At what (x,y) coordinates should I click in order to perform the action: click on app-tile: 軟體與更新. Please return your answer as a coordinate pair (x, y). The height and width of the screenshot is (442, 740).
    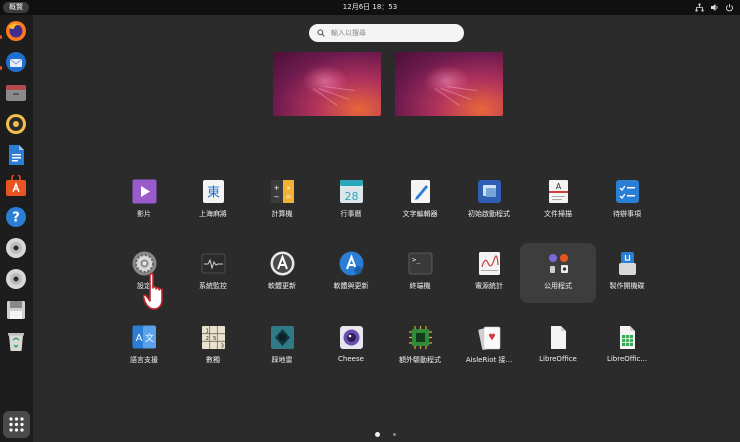
    Looking at the image, I should click on (351, 273).